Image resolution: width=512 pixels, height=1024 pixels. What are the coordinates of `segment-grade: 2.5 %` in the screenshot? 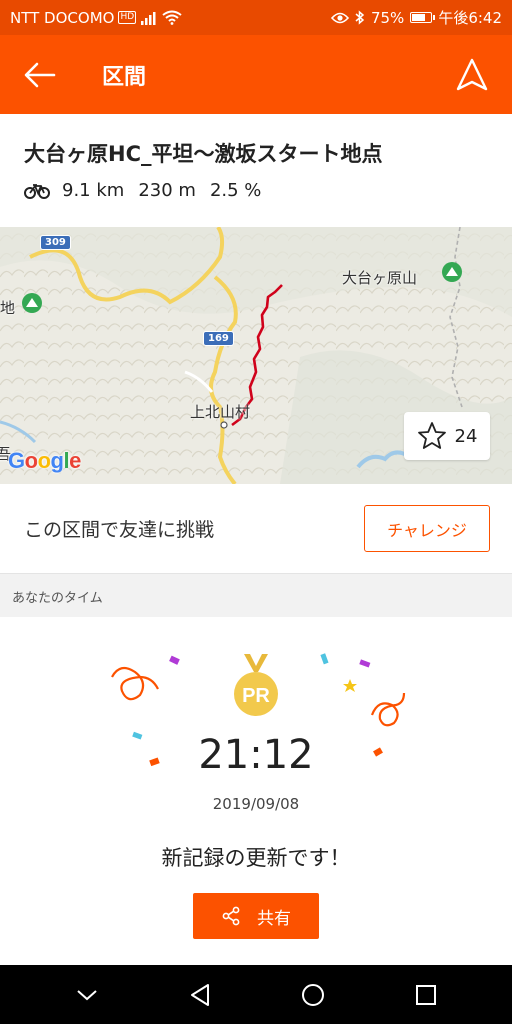 It's located at (235, 190).